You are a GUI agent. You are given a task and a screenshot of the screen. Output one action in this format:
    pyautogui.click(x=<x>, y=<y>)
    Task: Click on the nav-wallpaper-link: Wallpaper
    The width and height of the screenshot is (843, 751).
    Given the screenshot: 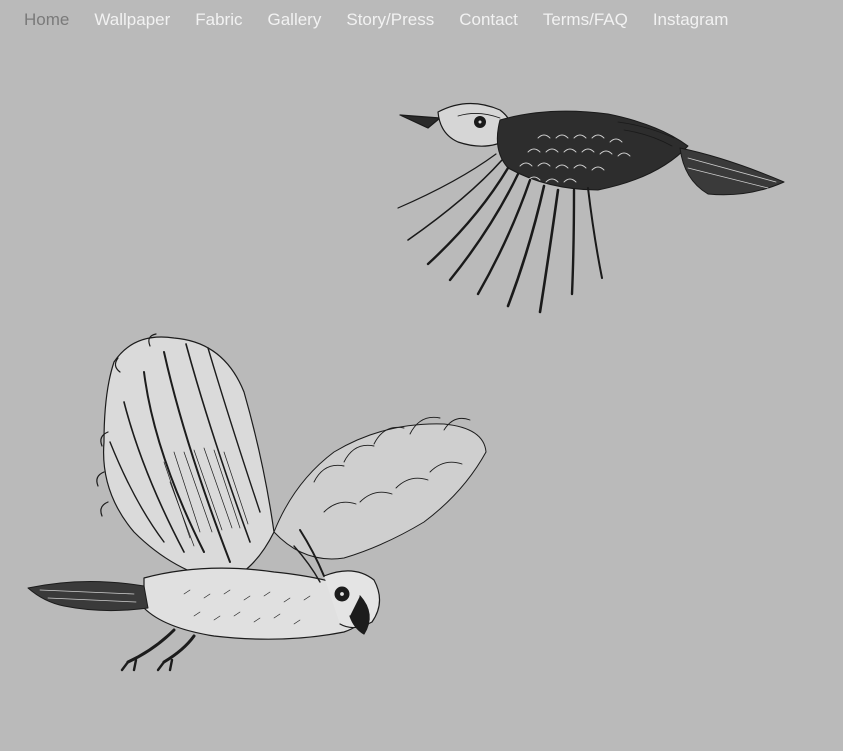 What is the action you would take?
    pyautogui.click(x=132, y=20)
    